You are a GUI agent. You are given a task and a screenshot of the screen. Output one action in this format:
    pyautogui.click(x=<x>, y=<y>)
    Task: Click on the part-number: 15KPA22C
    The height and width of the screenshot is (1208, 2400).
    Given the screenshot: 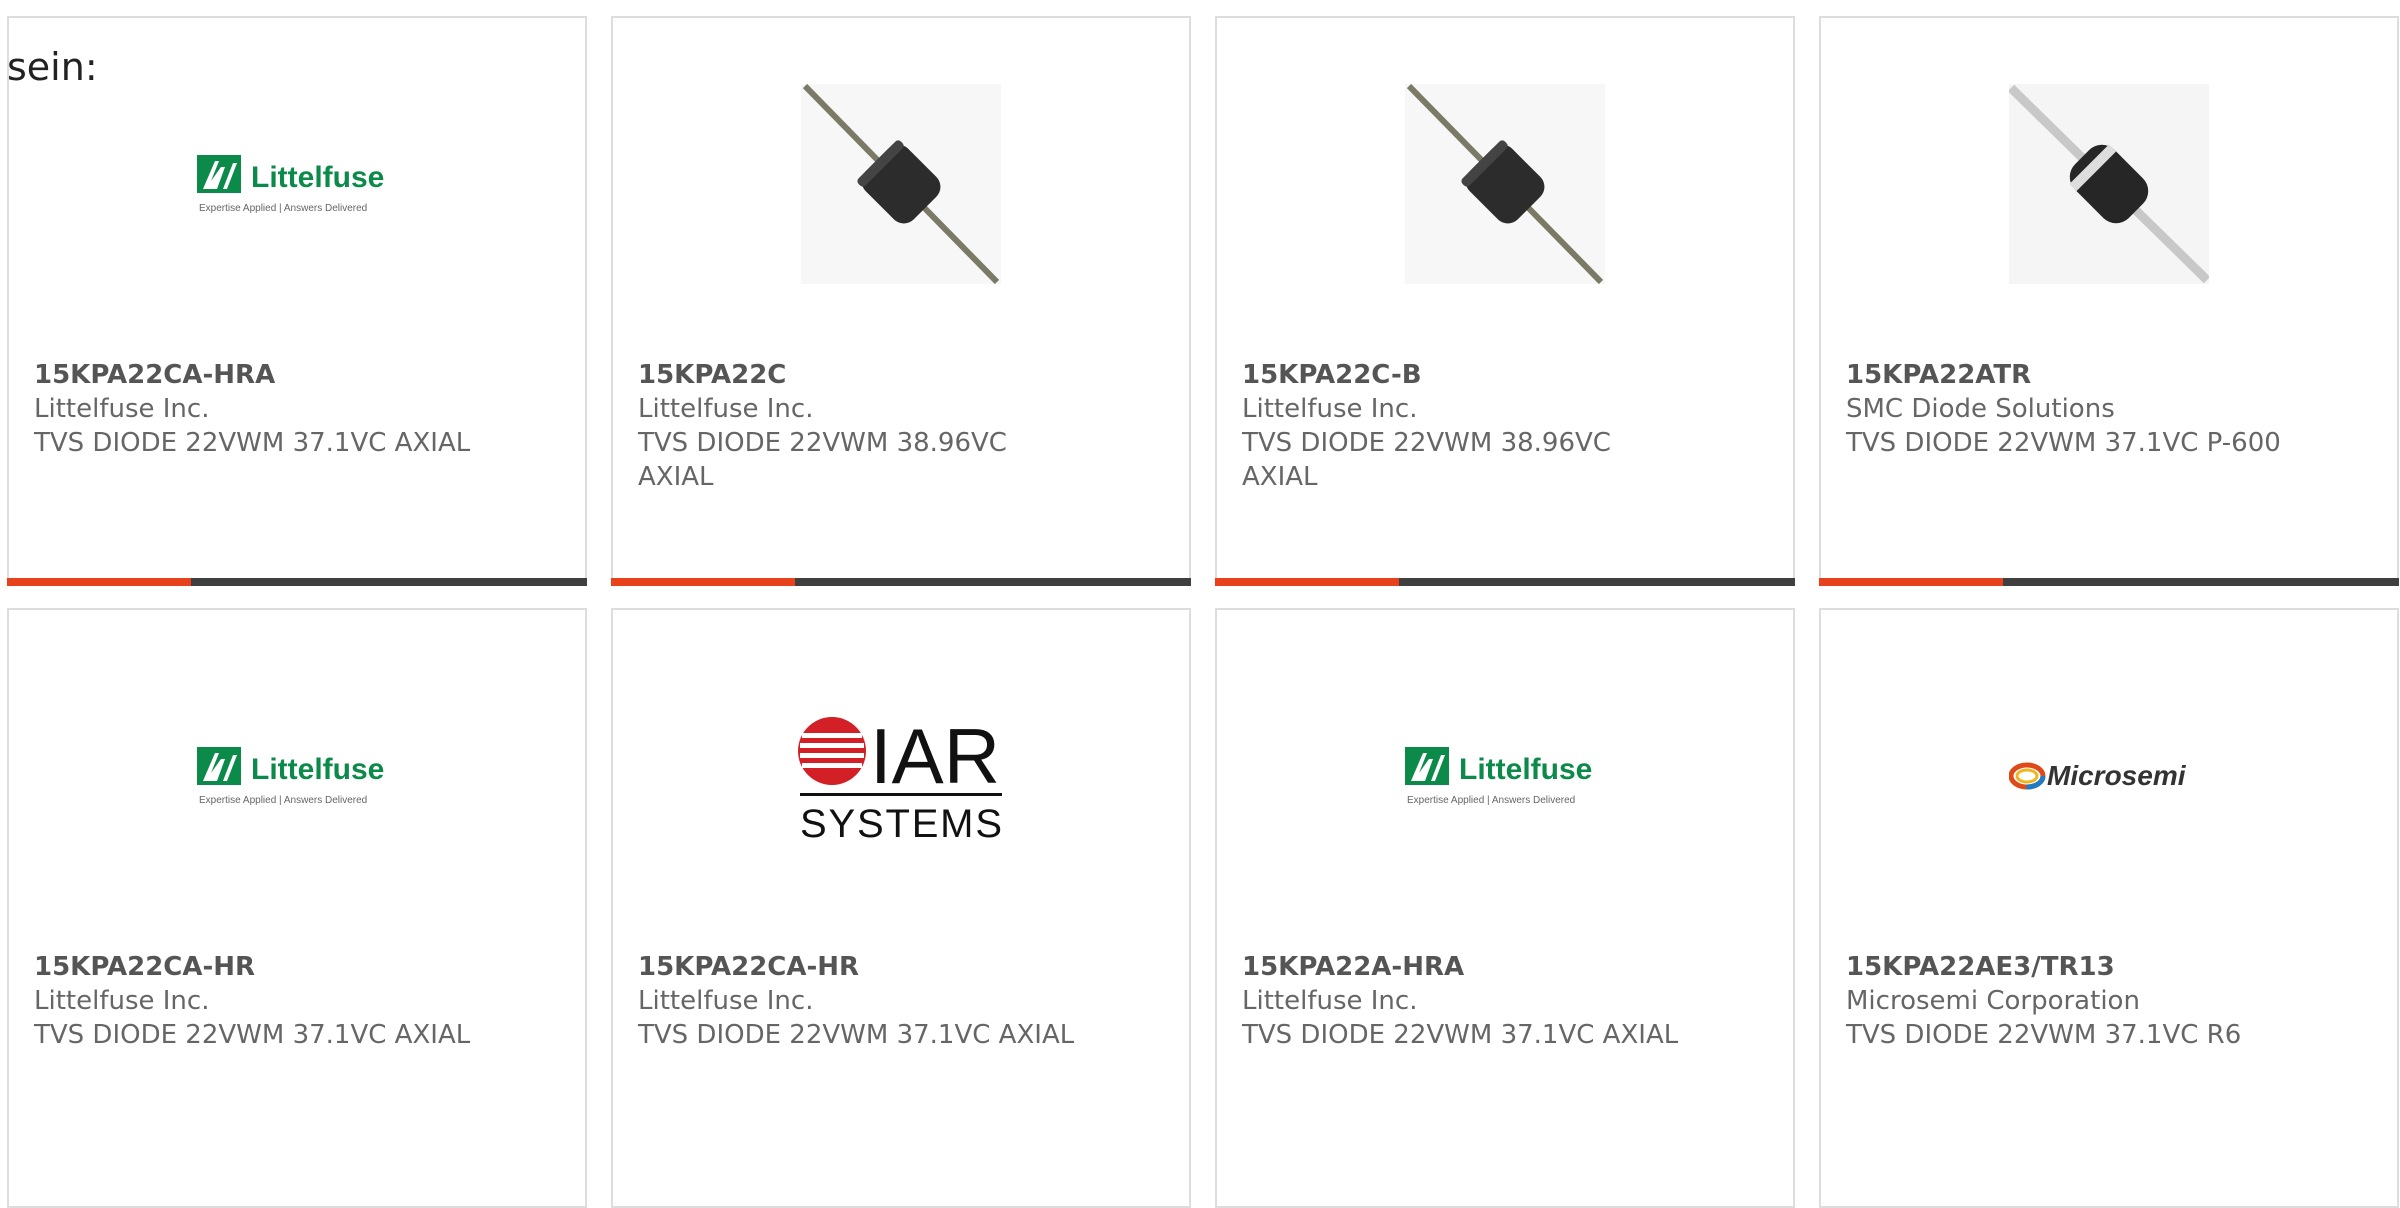 What is the action you would take?
    pyautogui.click(x=903, y=375)
    